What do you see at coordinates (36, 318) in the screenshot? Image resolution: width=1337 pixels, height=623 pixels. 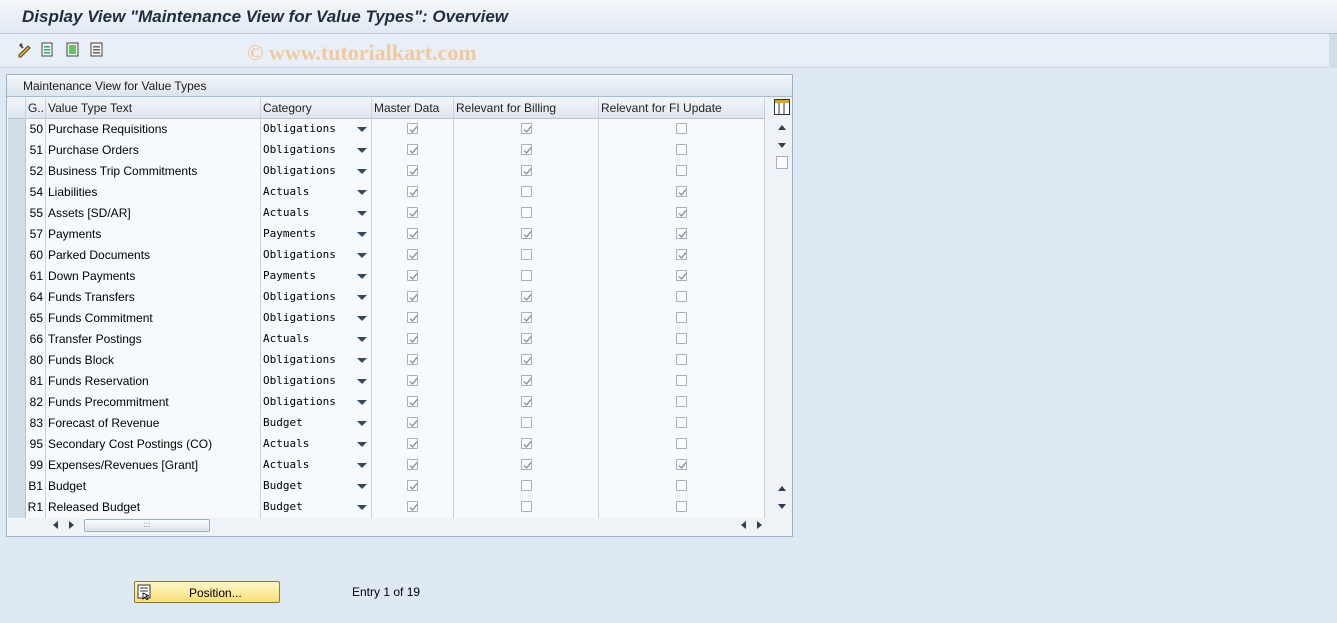 I see `value-type-group: 65` at bounding box center [36, 318].